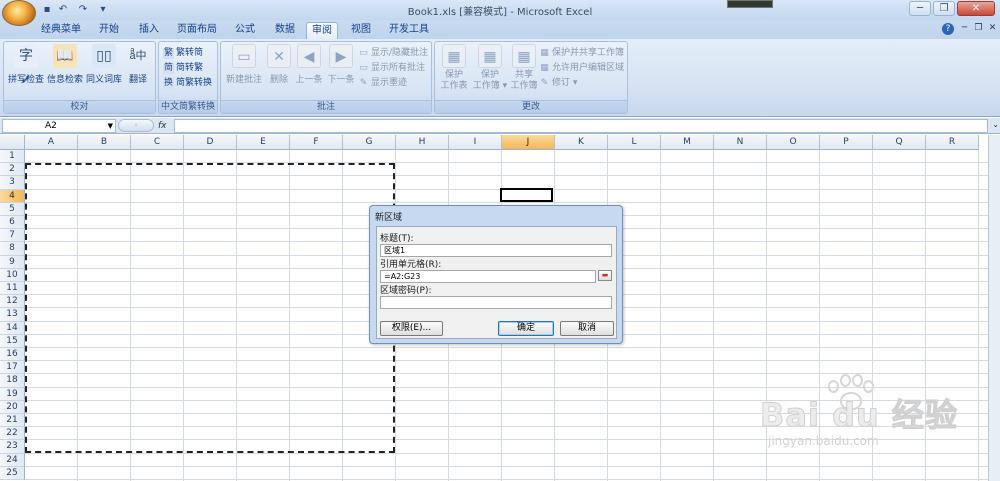 The width and height of the screenshot is (1000, 481). Describe the element at coordinates (12, 473) in the screenshot. I see `row-header-25: 25` at that location.